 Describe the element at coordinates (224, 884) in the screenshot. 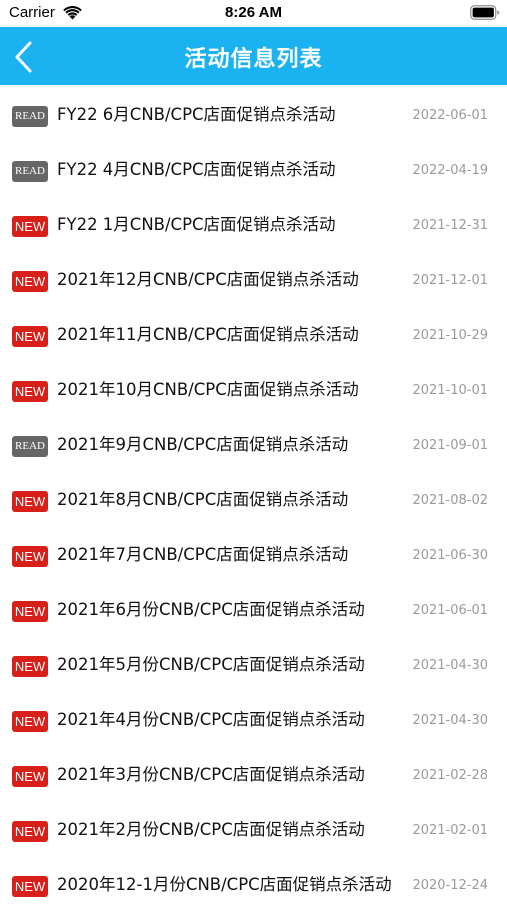

I see `item-title: 2020年12-1月份CNB/CPC店面促销点杀活动` at that location.